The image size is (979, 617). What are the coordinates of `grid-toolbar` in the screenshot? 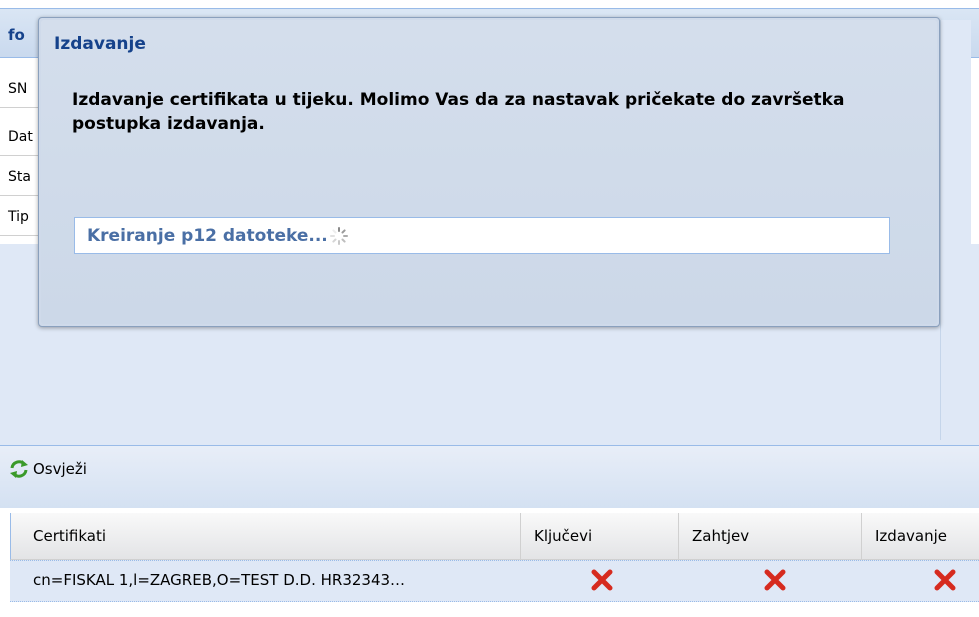 It's located at (489, 477).